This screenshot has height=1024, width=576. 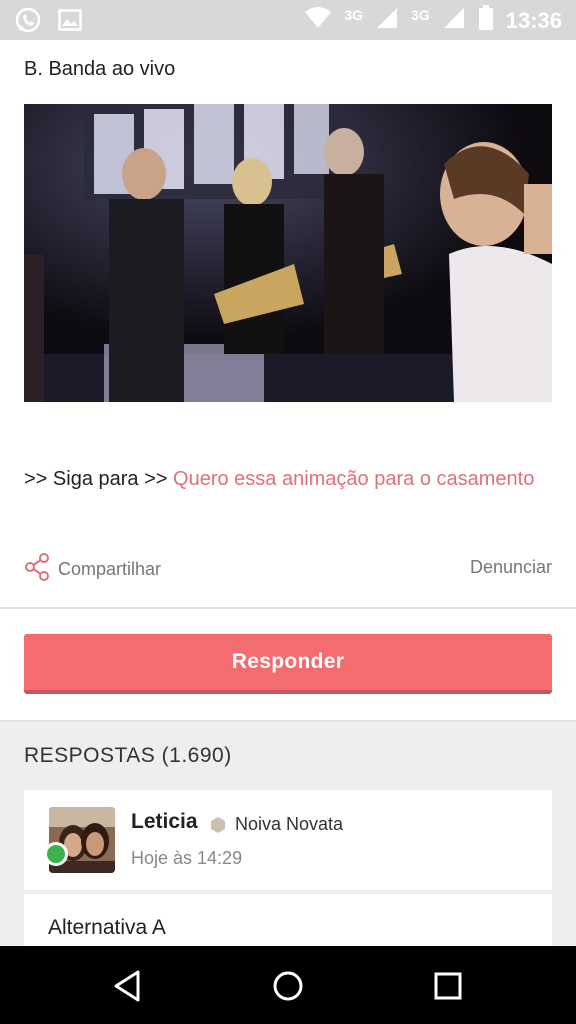 I want to click on response-text: Alternativa A, so click(x=107, y=927).